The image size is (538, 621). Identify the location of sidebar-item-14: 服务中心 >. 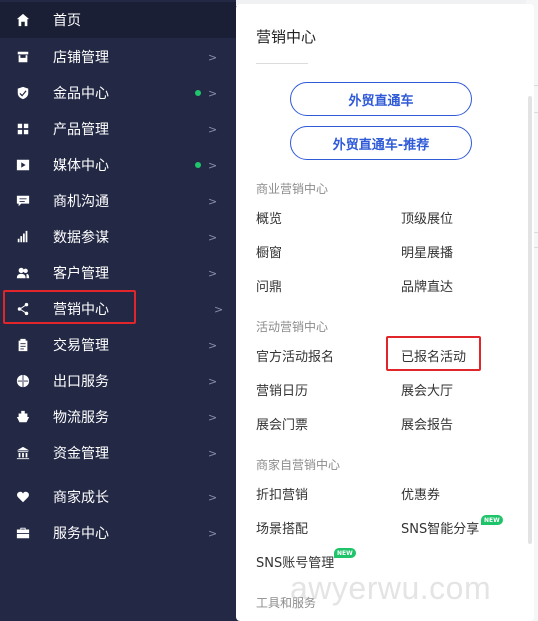
(118, 533).